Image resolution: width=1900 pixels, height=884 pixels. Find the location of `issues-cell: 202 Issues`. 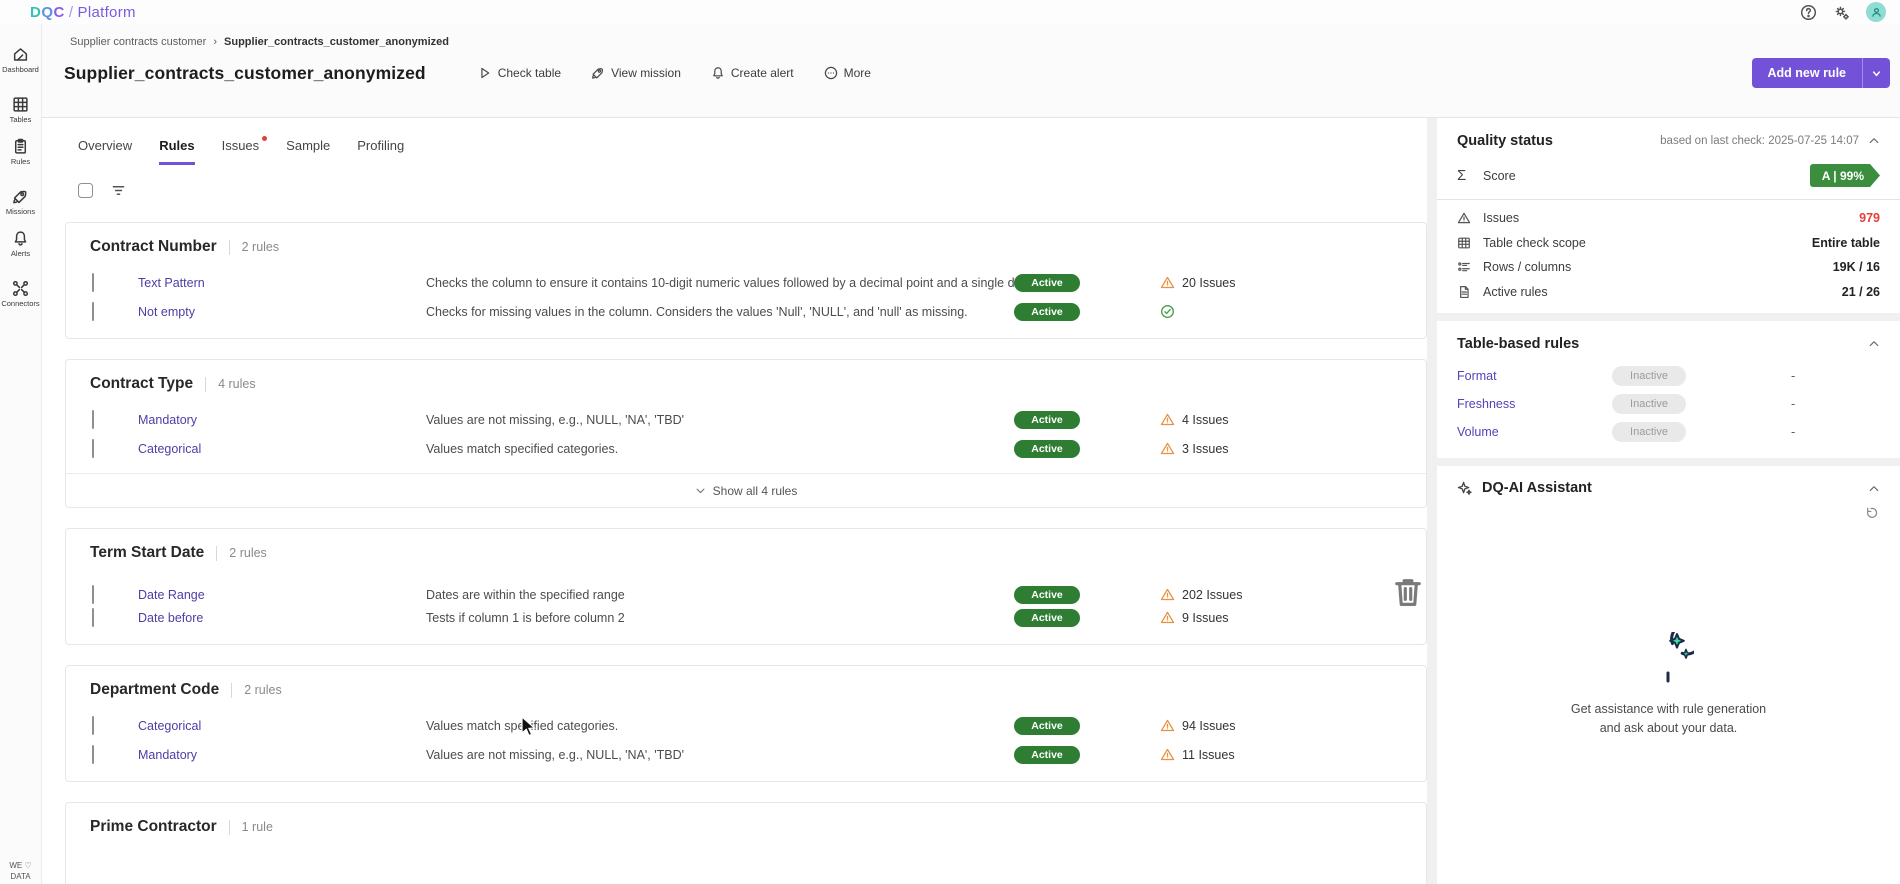

issues-cell: 202 Issues is located at coordinates (1275, 594).